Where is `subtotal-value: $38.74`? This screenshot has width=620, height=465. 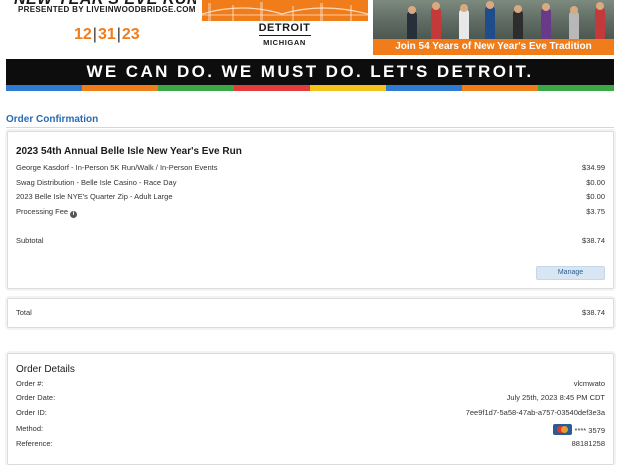 subtotal-value: $38.74 is located at coordinates (593, 240).